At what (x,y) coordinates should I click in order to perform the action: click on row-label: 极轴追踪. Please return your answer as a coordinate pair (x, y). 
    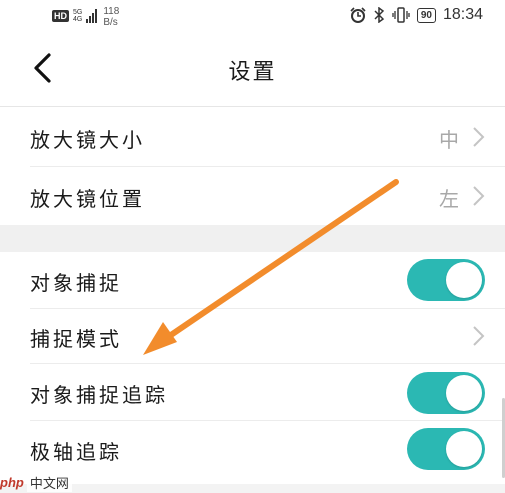
    Looking at the image, I should click on (76, 452).